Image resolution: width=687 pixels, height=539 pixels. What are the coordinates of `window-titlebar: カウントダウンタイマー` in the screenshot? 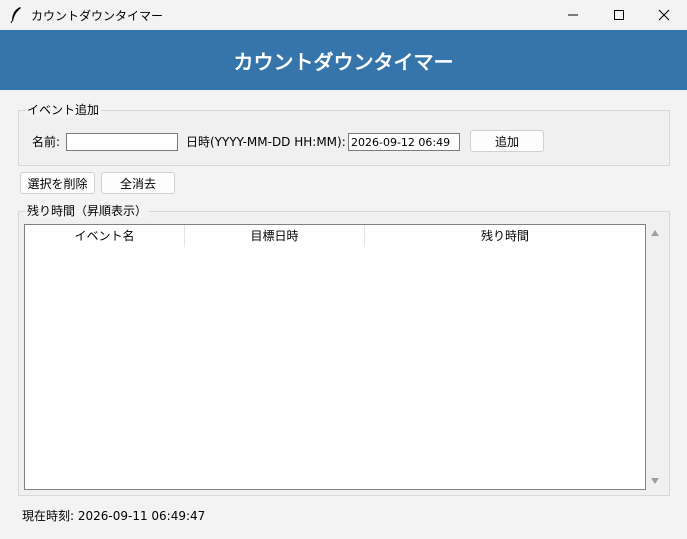 It's located at (343, 15).